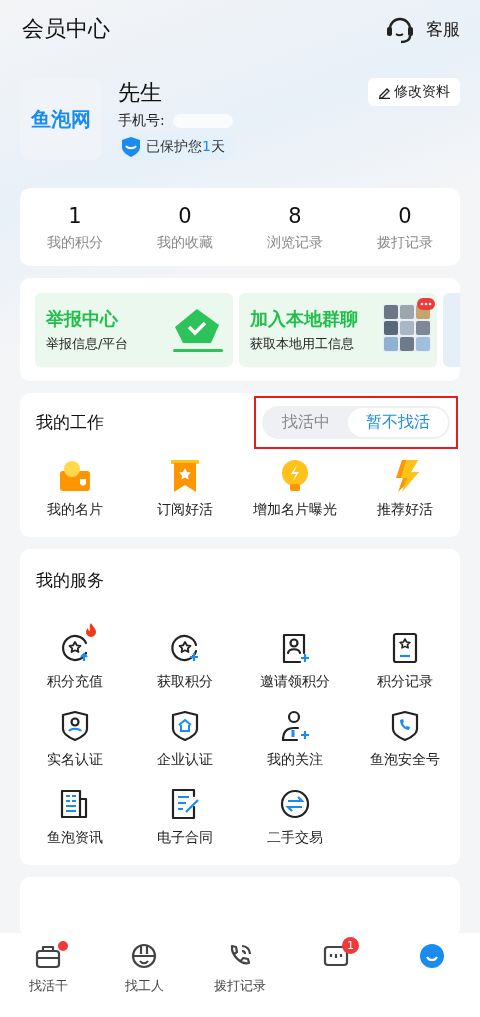 This screenshot has width=480, height=1017. Describe the element at coordinates (295, 838) in the screenshot. I see `service-item-label: 二手交易` at that location.